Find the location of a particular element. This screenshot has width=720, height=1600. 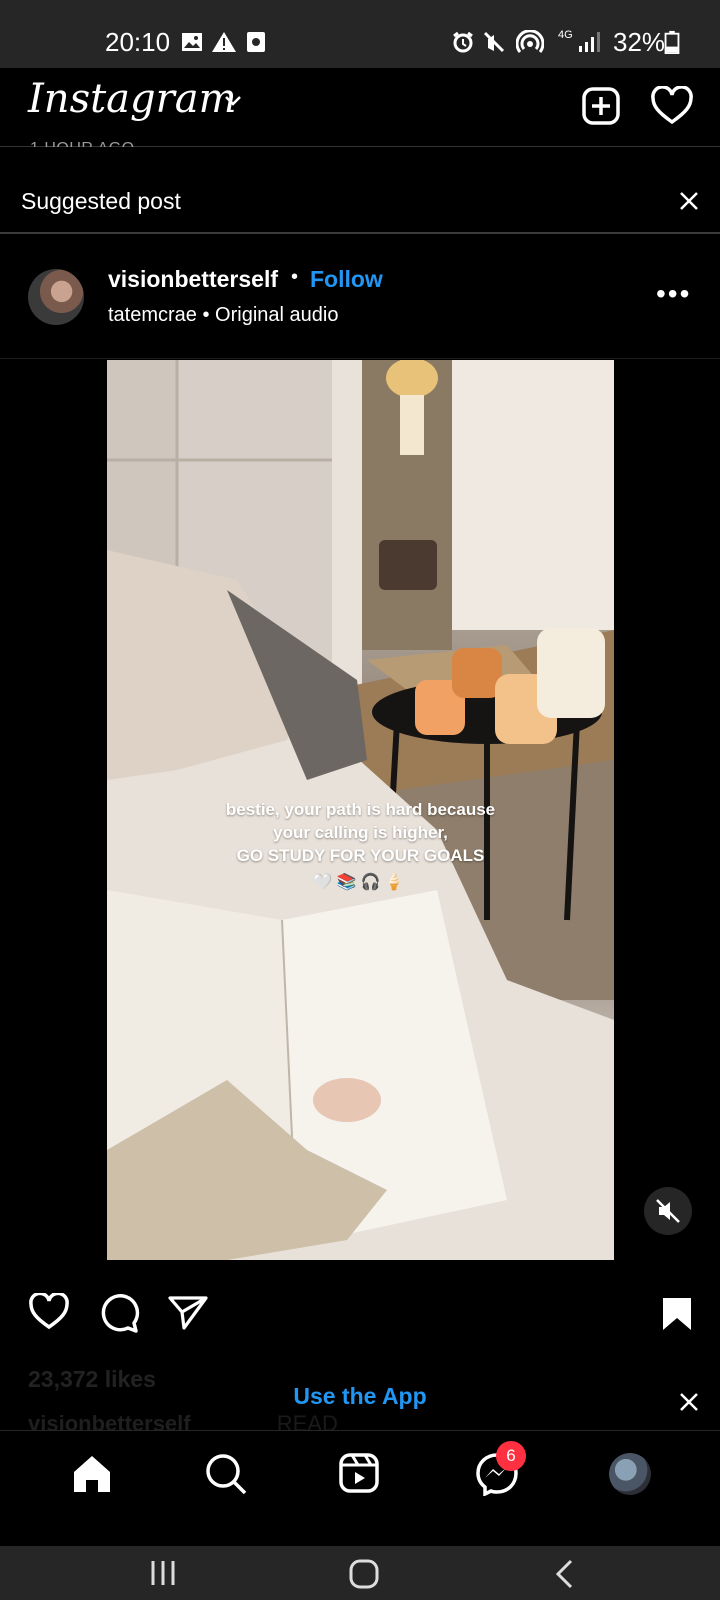

signal-icon is located at coordinates (589, 42).